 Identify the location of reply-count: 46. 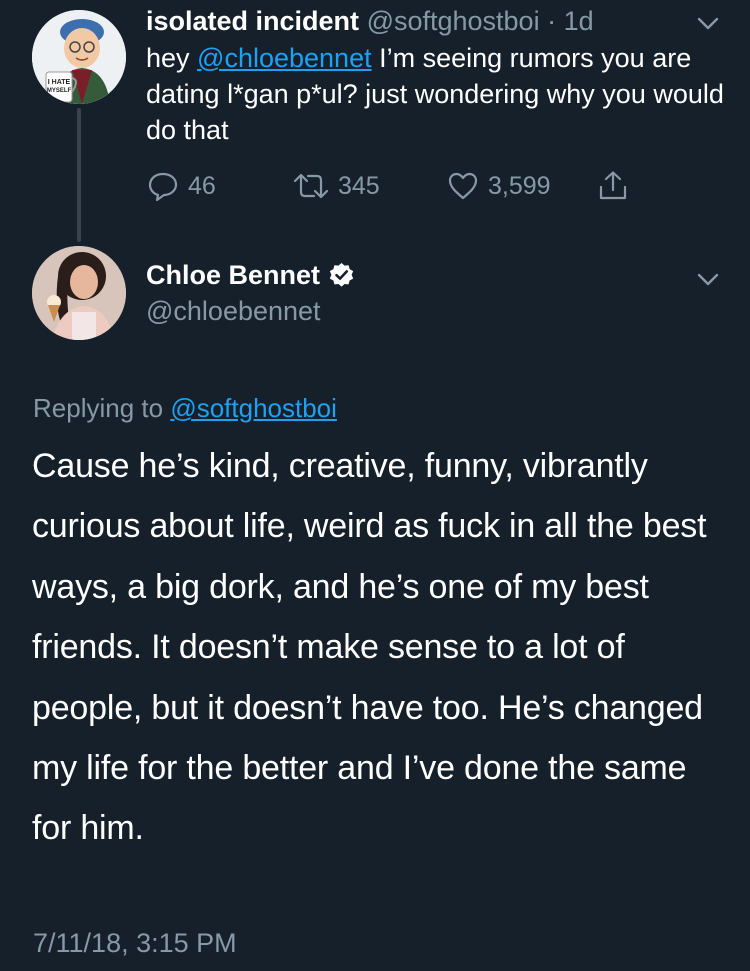
(202, 185).